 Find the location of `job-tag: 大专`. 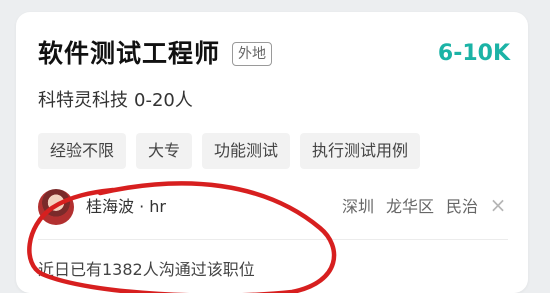

job-tag: 大专 is located at coordinates (164, 151).